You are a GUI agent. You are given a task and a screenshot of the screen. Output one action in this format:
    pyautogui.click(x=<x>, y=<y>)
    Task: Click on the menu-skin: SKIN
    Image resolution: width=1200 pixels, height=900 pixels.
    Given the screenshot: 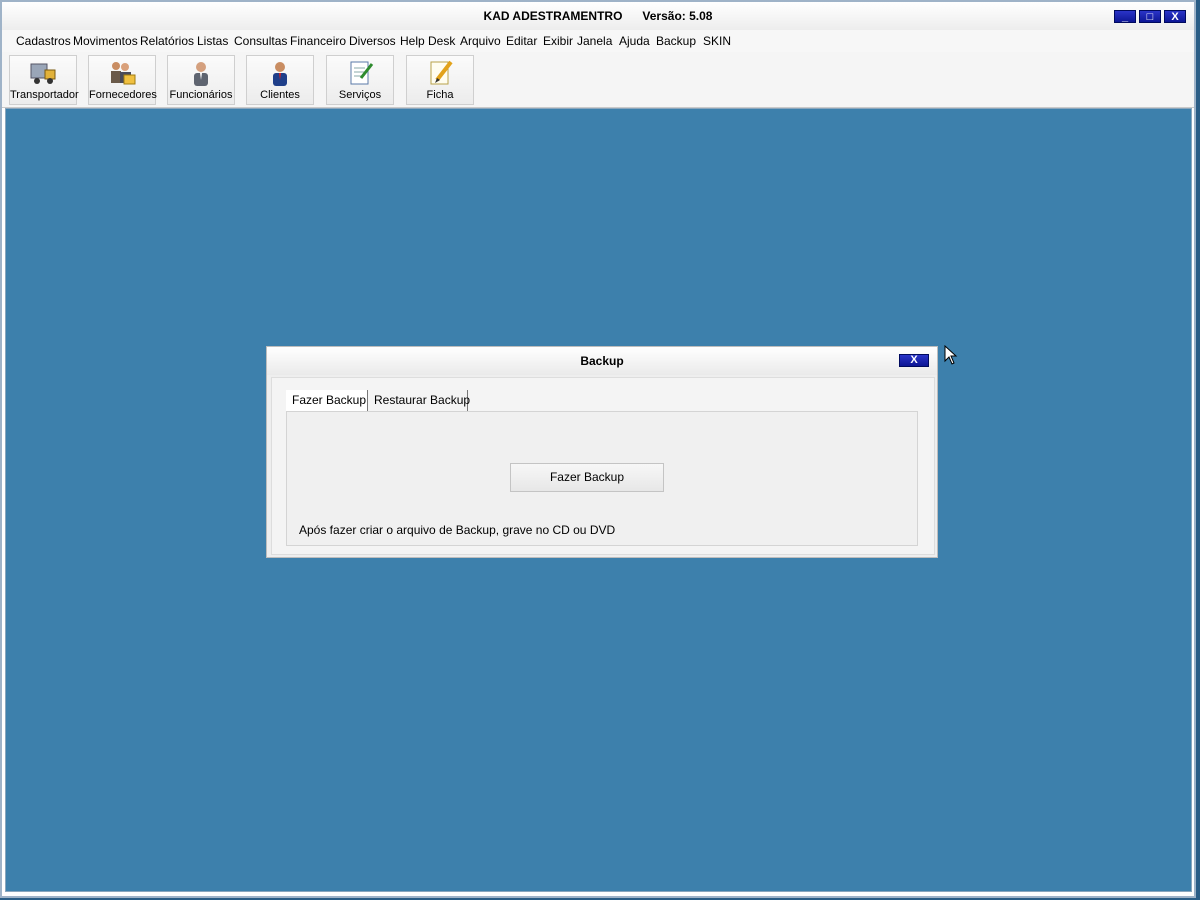 What is the action you would take?
    pyautogui.click(x=717, y=41)
    